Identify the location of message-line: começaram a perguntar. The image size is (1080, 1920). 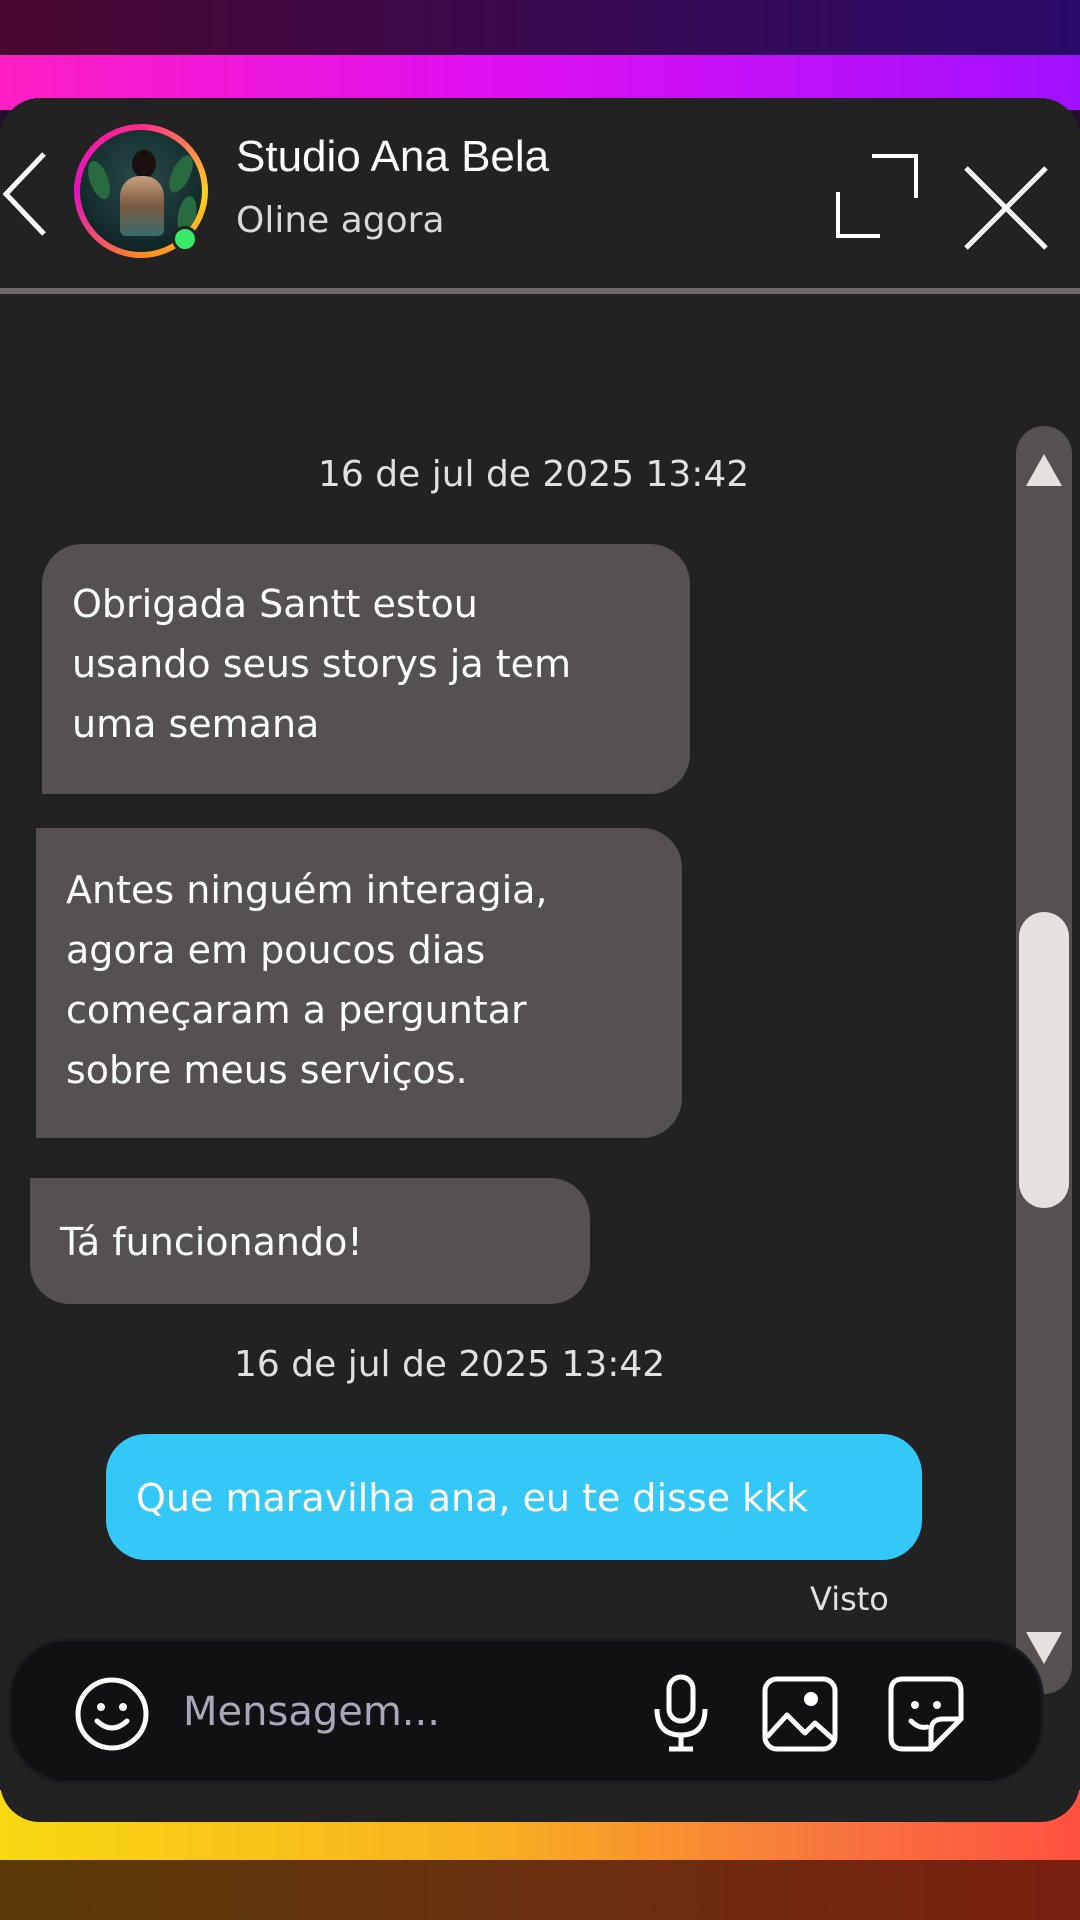
(296, 1010).